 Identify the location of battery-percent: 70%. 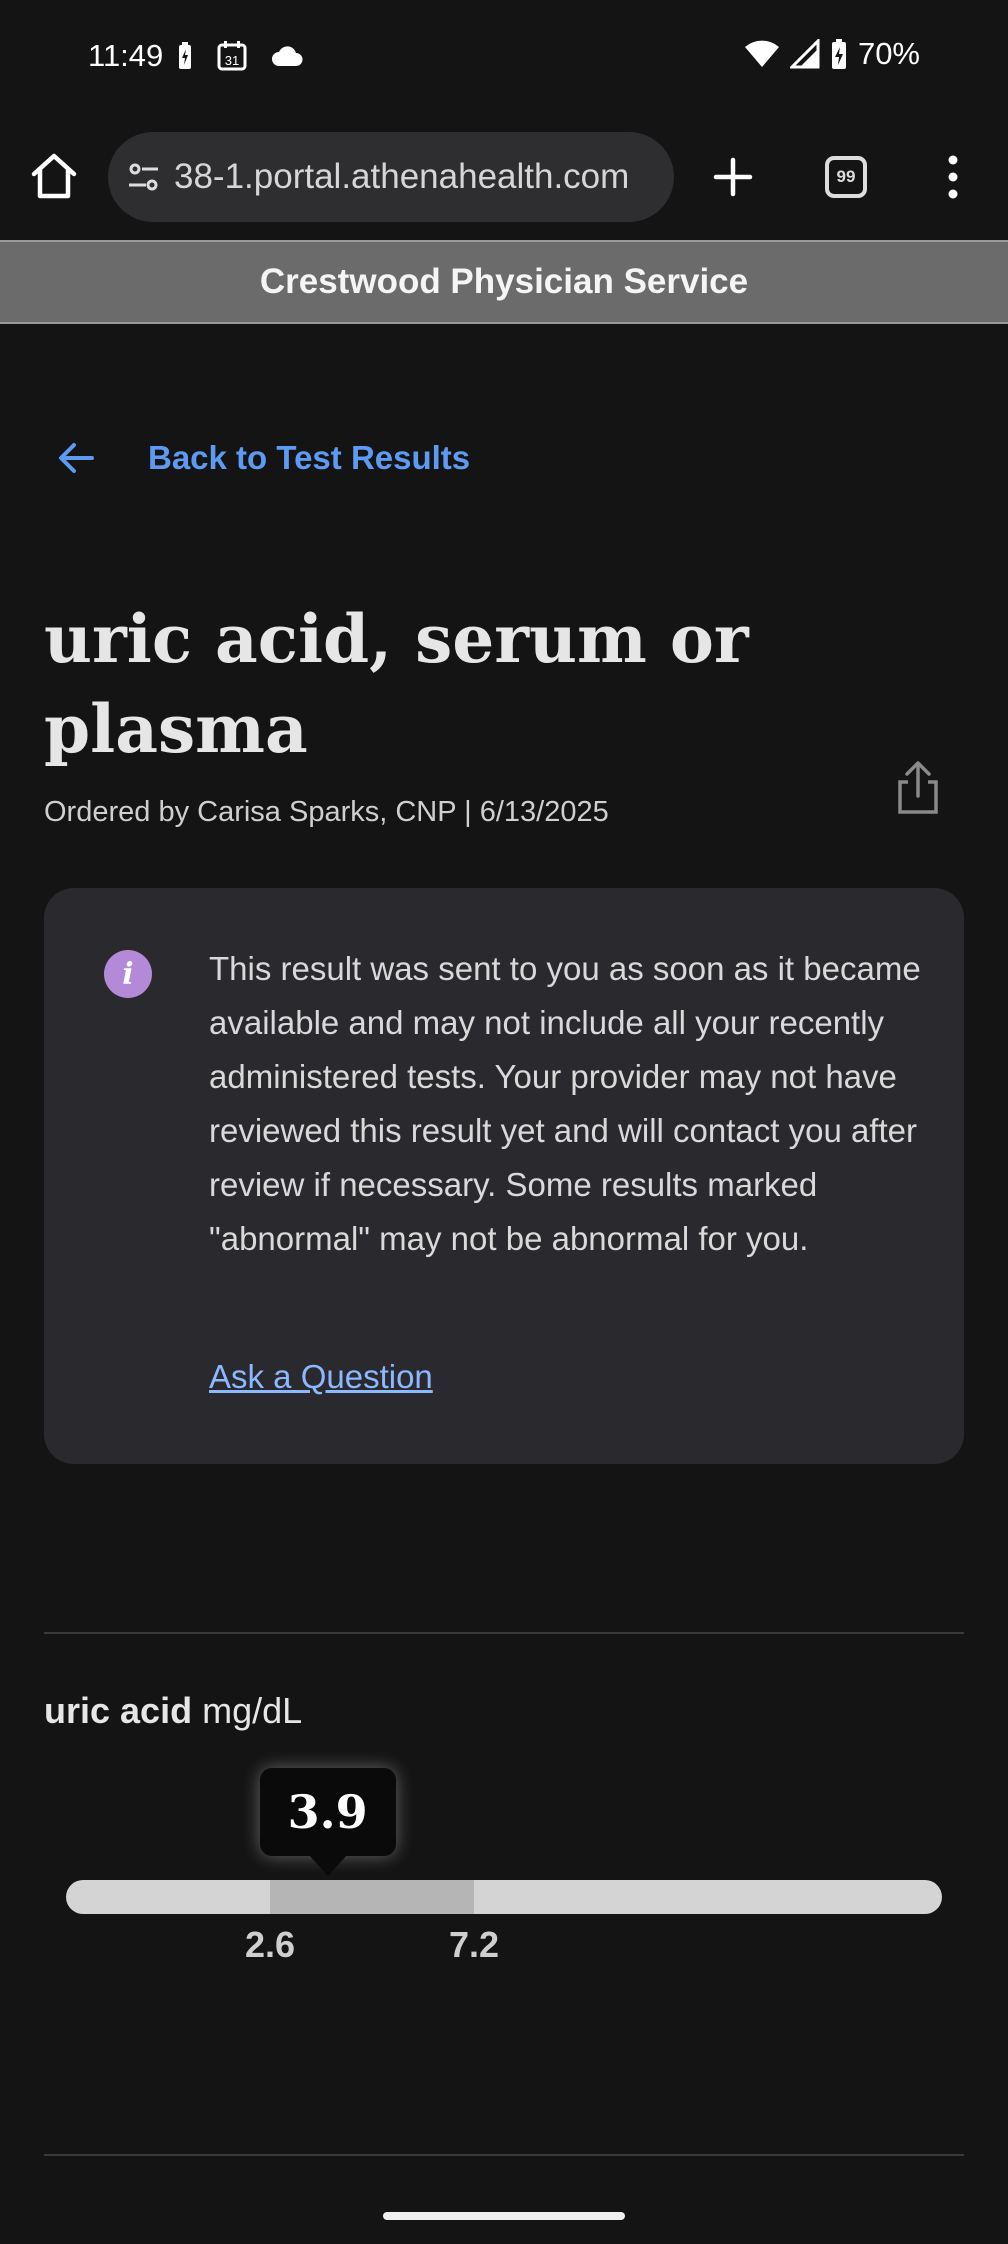
(888, 53).